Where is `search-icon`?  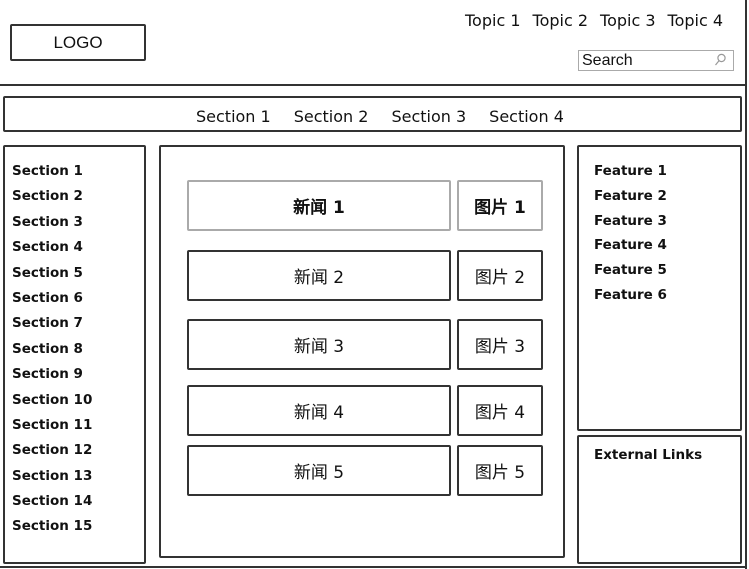
search-icon is located at coordinates (720, 60).